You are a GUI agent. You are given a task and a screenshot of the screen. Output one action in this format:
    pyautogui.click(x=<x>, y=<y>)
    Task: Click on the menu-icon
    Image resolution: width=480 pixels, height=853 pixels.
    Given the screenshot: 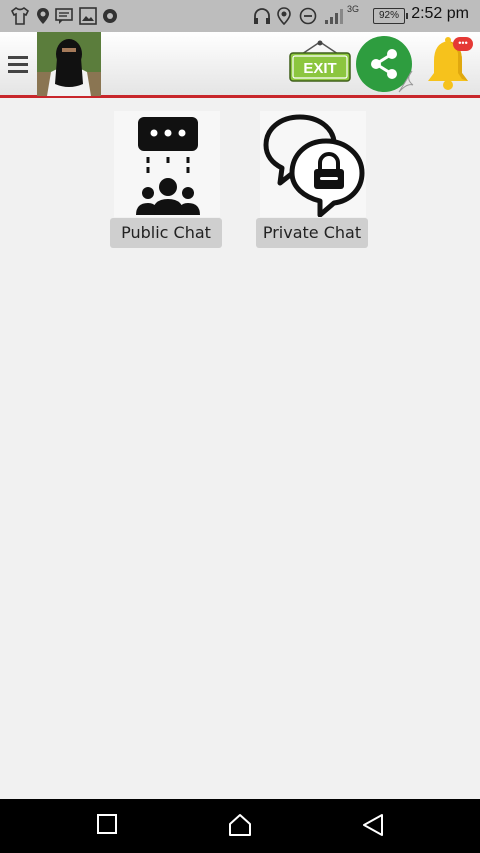 What is the action you would take?
    pyautogui.click(x=18, y=57)
    